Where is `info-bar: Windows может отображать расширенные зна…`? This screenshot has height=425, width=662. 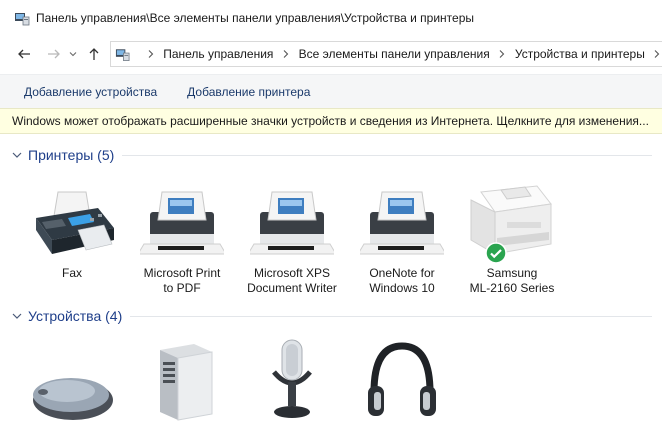 info-bar: Windows может отображать расширенные зна… is located at coordinates (331, 121).